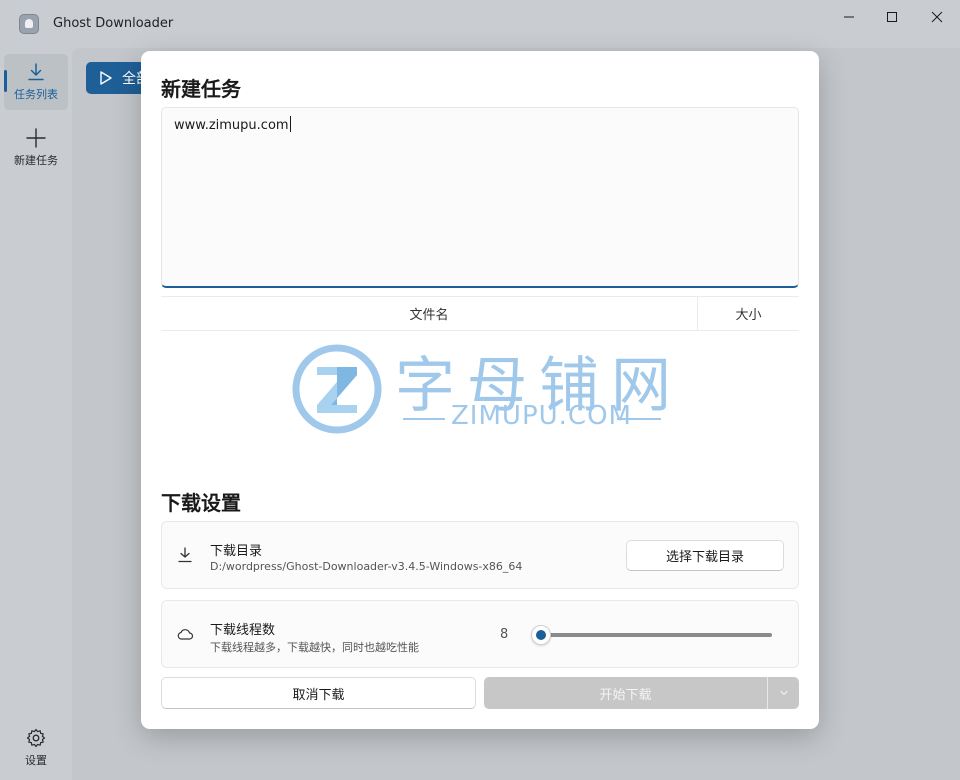  Describe the element at coordinates (318, 693) in the screenshot. I see `cancel-download-button: 取消下载` at that location.